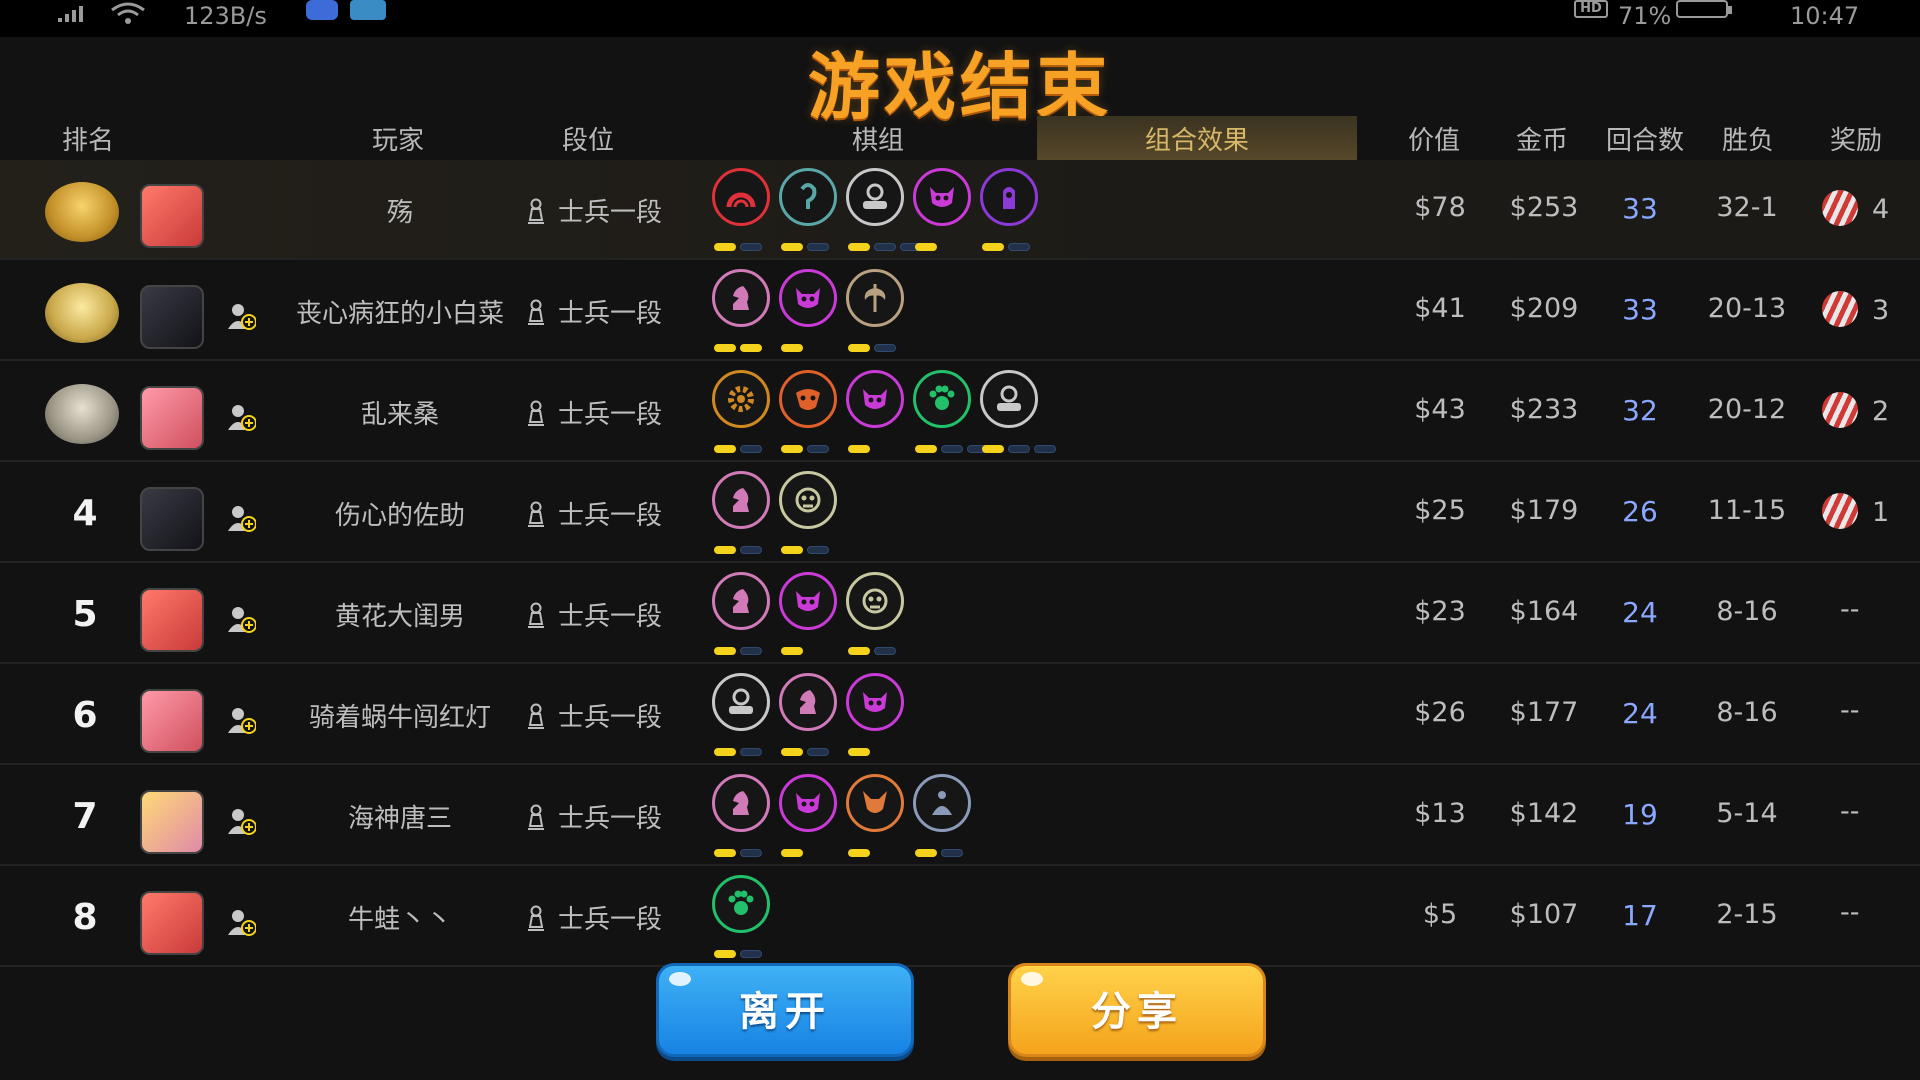 The image size is (1920, 1080). What do you see at coordinates (400, 715) in the screenshot?
I see `player-name: 骑着蜗牛闯红灯` at bounding box center [400, 715].